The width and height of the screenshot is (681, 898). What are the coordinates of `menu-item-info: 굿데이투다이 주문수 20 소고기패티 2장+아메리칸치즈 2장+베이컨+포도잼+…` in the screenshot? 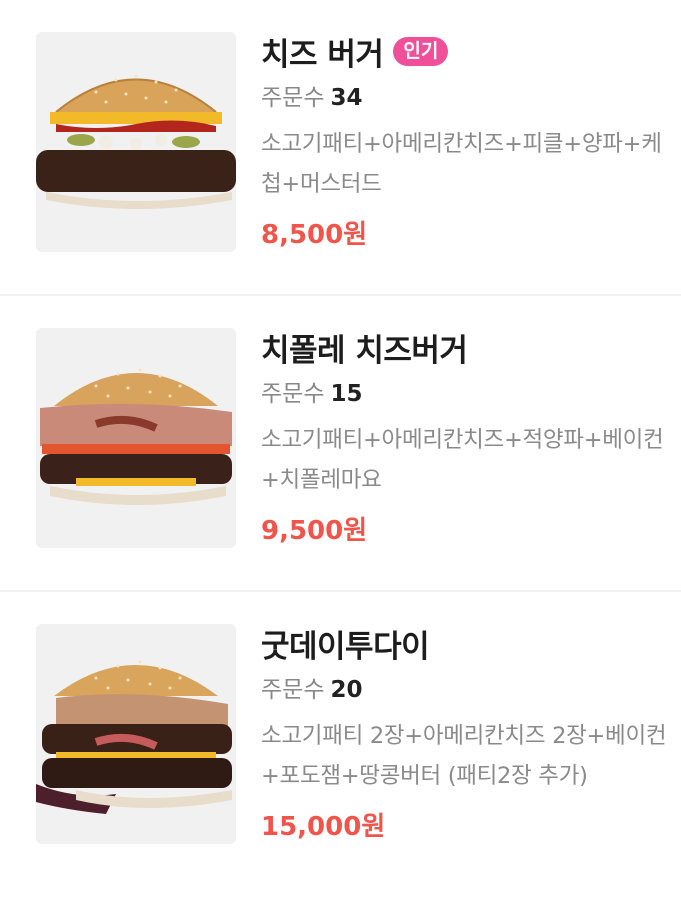 It's located at (466, 731).